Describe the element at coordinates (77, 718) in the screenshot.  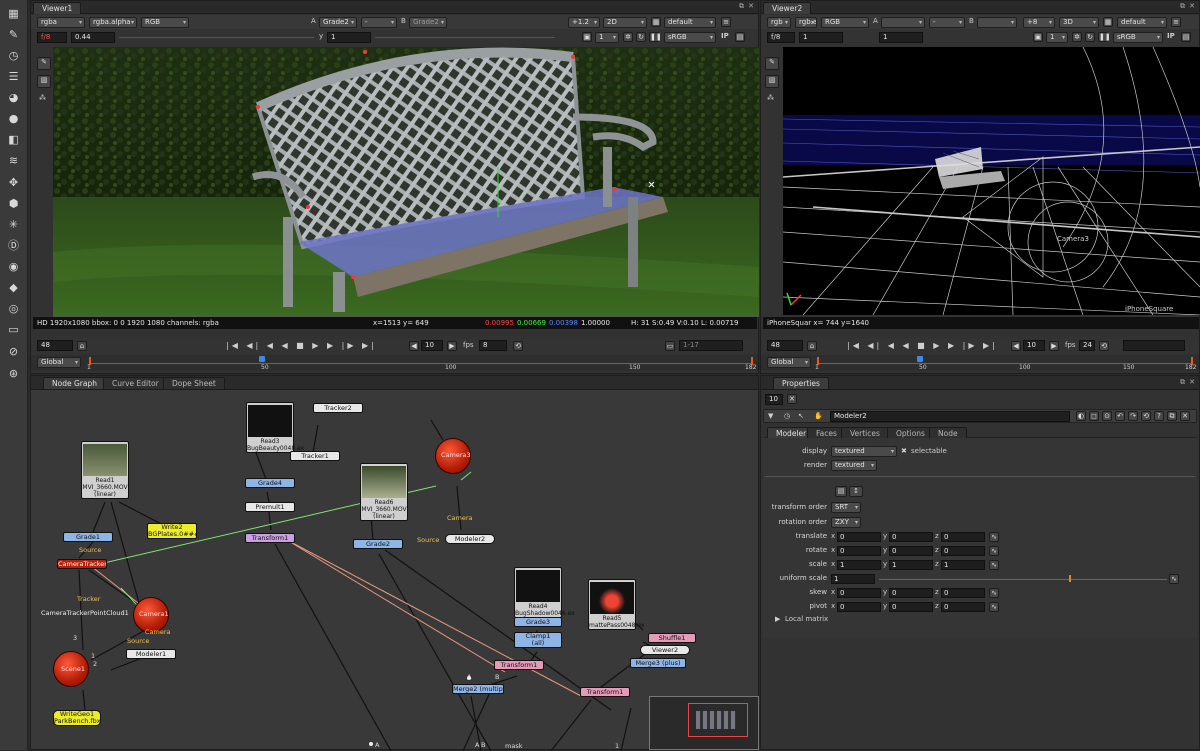
I see `node-writegeo1: WriteGeo1 ParkBench.fbx` at that location.